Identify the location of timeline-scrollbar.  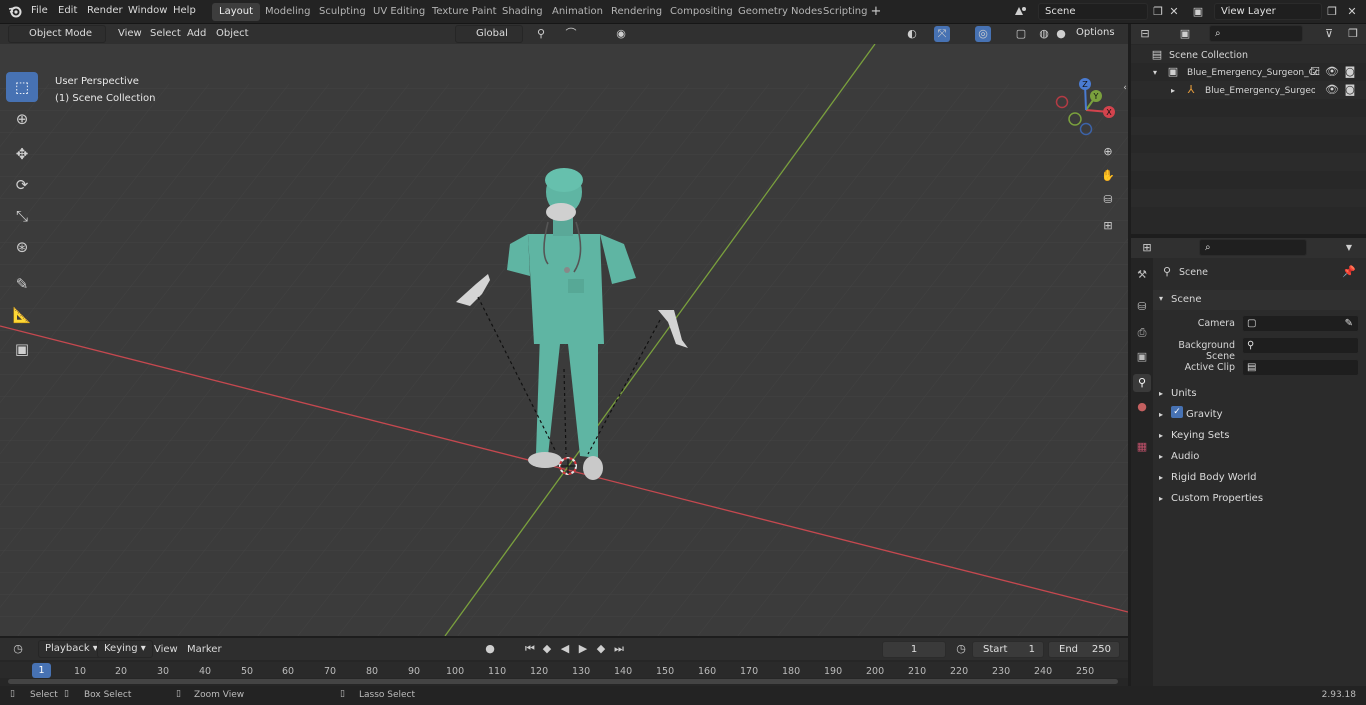
(563, 681).